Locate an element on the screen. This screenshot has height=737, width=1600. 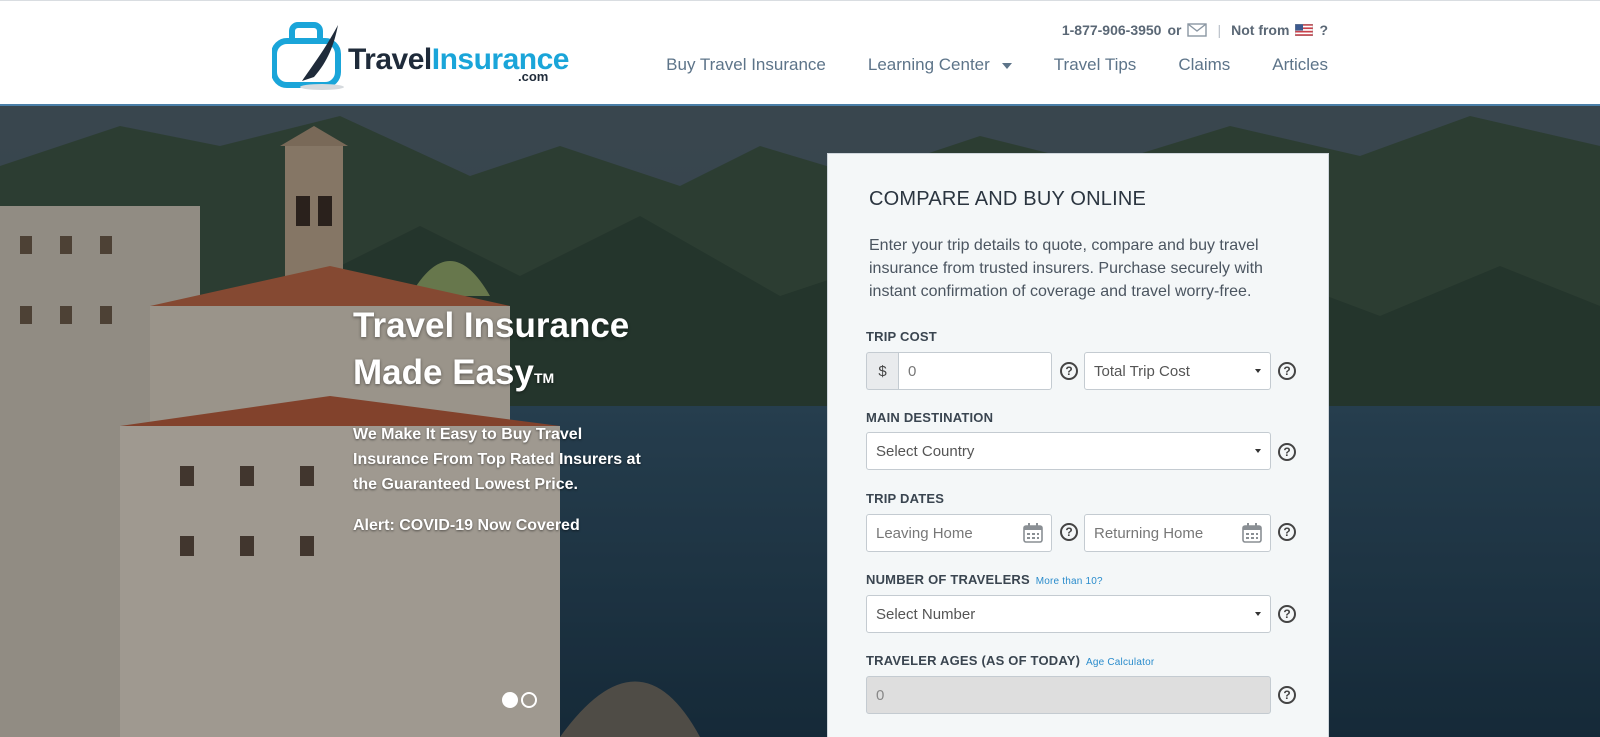
nav-articles: Articles is located at coordinates (1300, 65).